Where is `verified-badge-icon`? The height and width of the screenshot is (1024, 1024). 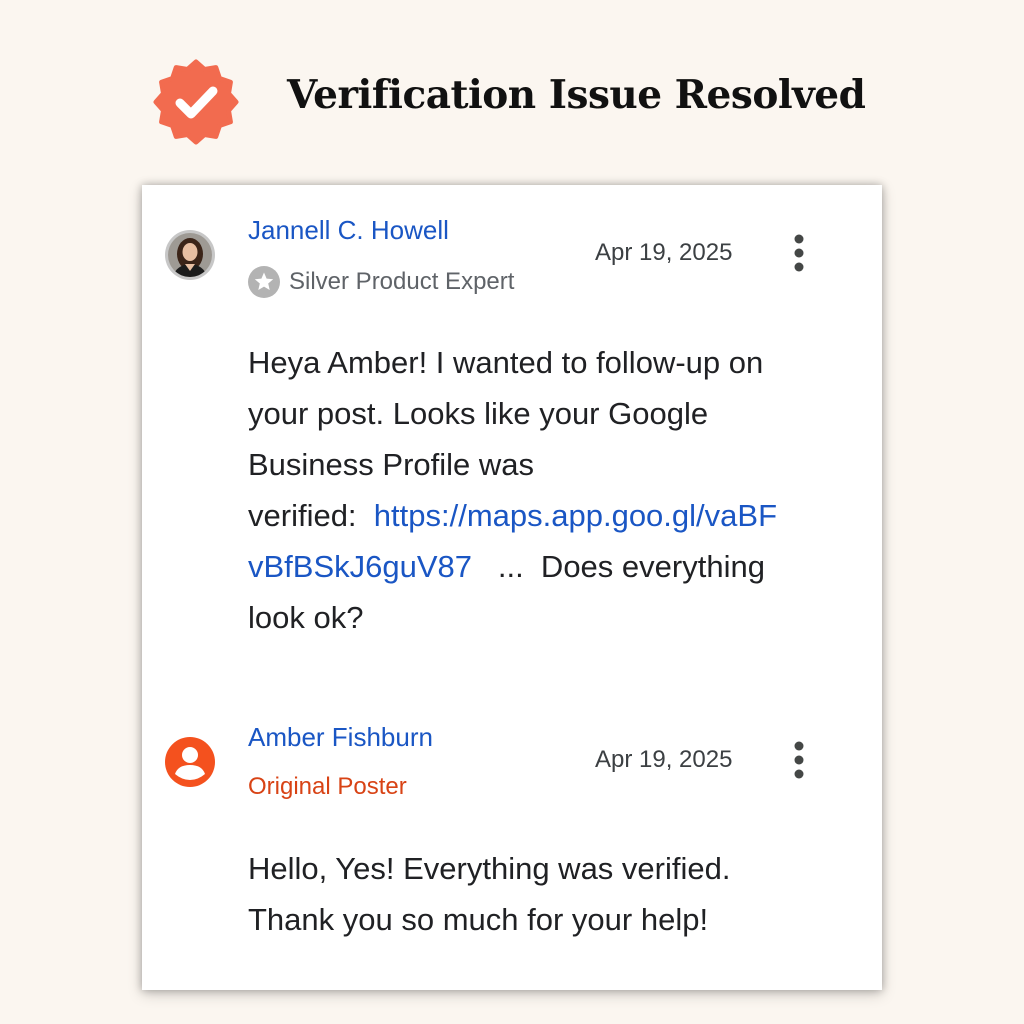 verified-badge-icon is located at coordinates (196, 102).